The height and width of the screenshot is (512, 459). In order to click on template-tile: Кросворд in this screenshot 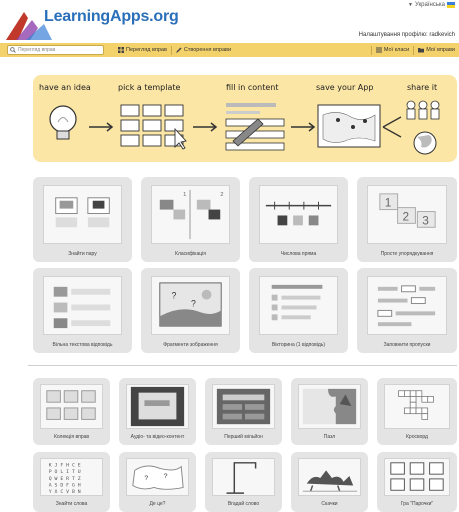, I will do `click(417, 411)`.